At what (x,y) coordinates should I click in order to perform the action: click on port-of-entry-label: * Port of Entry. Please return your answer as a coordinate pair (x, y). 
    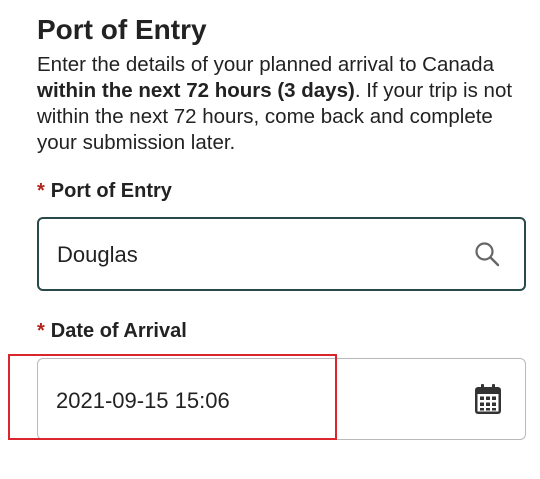
    Looking at the image, I should click on (104, 191).